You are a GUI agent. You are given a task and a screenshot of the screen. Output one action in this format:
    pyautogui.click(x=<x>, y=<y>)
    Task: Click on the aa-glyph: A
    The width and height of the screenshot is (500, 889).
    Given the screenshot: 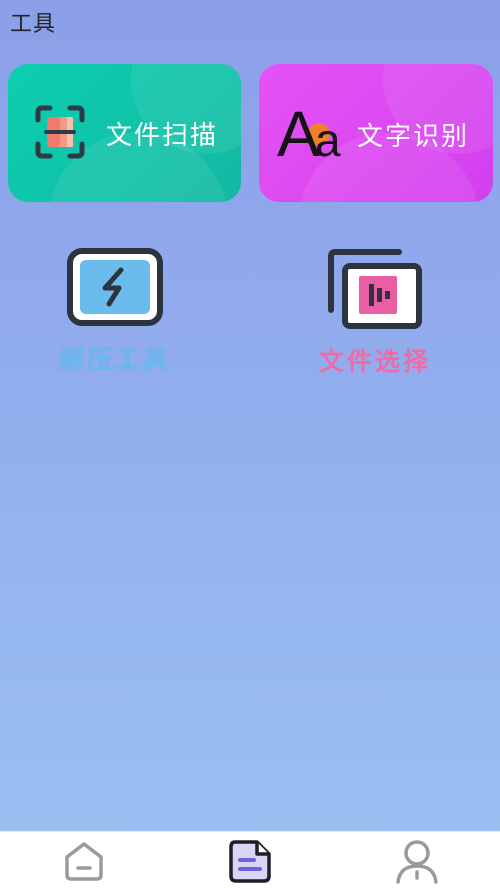 What is the action you would take?
    pyautogui.click(x=298, y=129)
    